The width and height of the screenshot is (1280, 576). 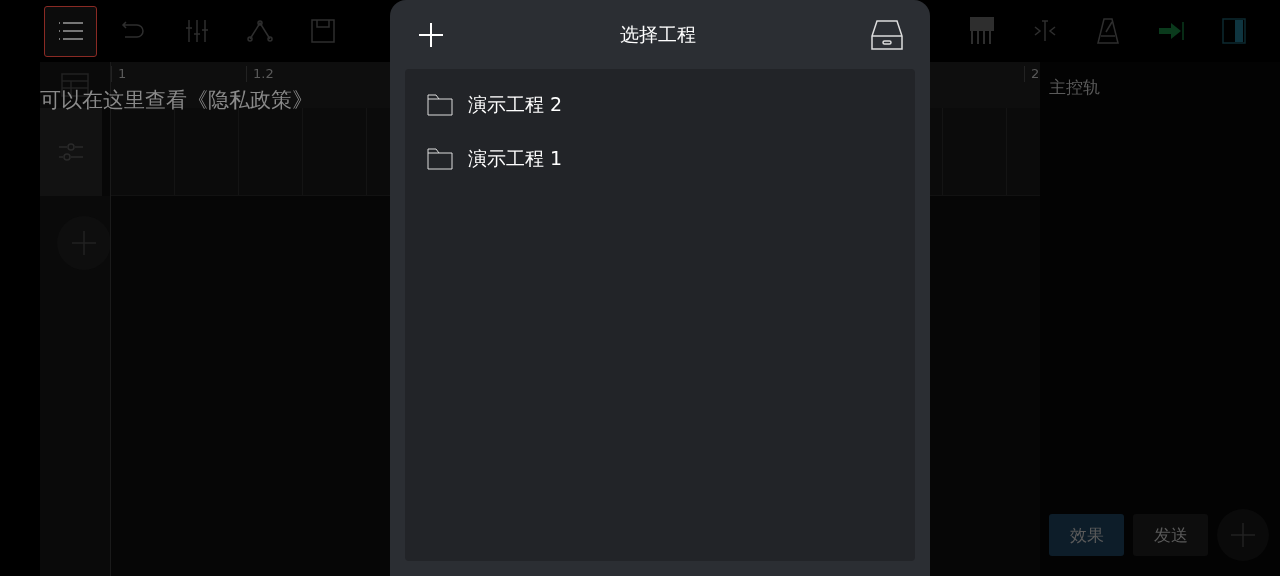 I want to click on node-curve-icon, so click(x=259, y=31).